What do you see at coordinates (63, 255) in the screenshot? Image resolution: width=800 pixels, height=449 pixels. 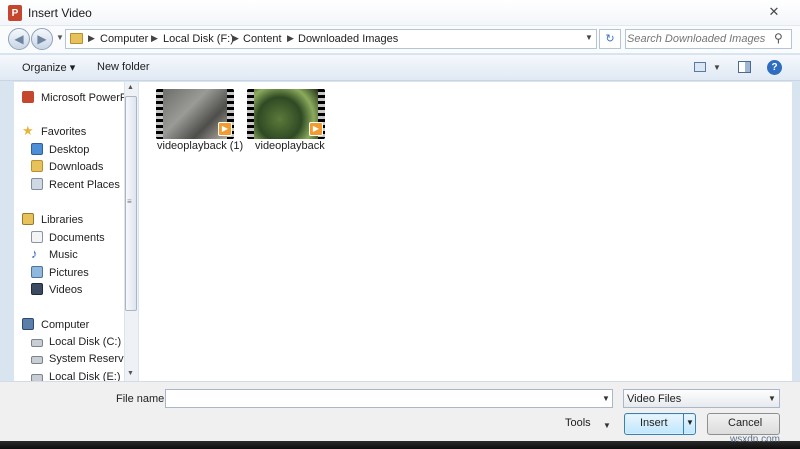 I see `nav-item-music: Music` at bounding box center [63, 255].